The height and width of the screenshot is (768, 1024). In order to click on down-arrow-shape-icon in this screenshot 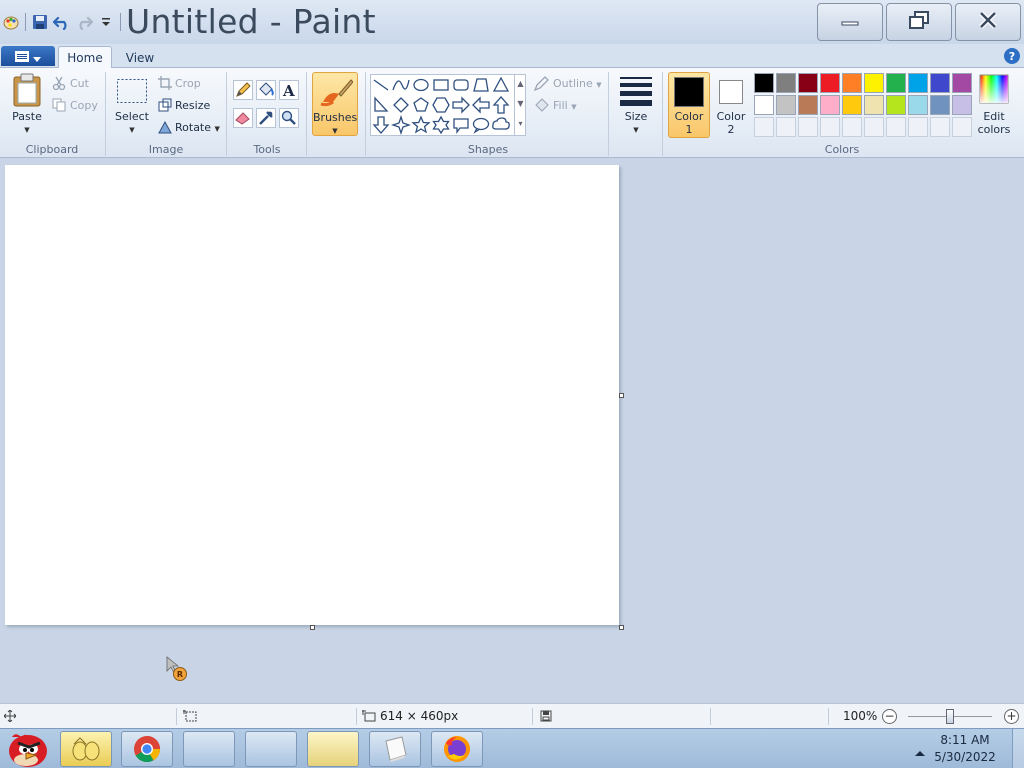, I will do `click(381, 125)`.